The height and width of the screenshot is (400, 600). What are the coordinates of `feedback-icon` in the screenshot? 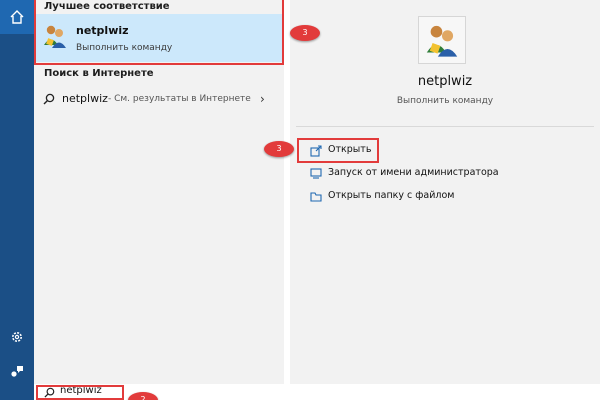 It's located at (17, 371).